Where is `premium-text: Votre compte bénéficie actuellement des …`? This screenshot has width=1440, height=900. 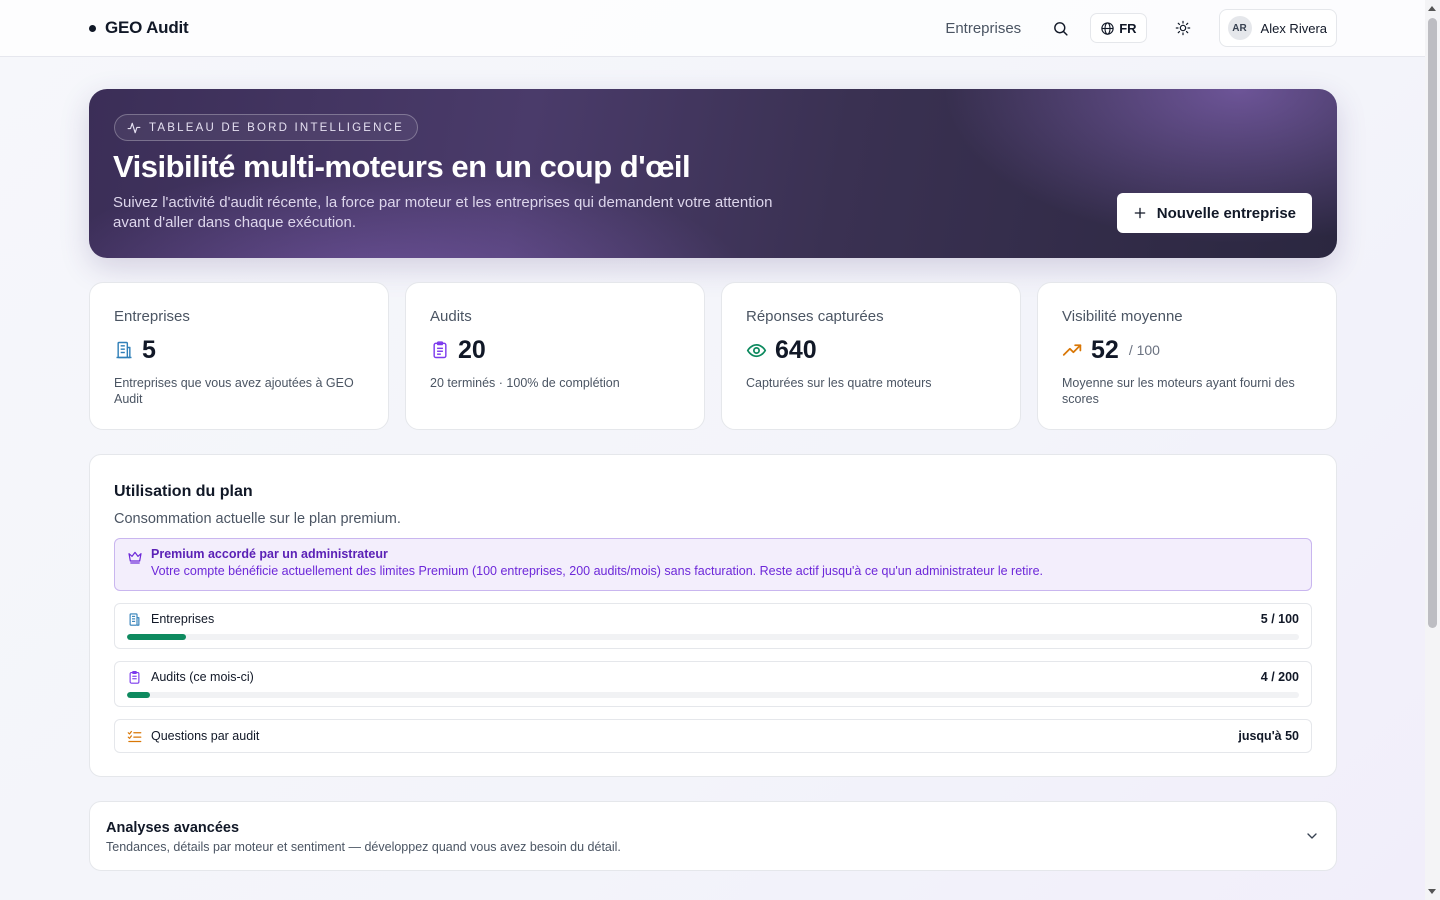
premium-text: Votre compte bénéficie actuellement des … is located at coordinates (597, 571).